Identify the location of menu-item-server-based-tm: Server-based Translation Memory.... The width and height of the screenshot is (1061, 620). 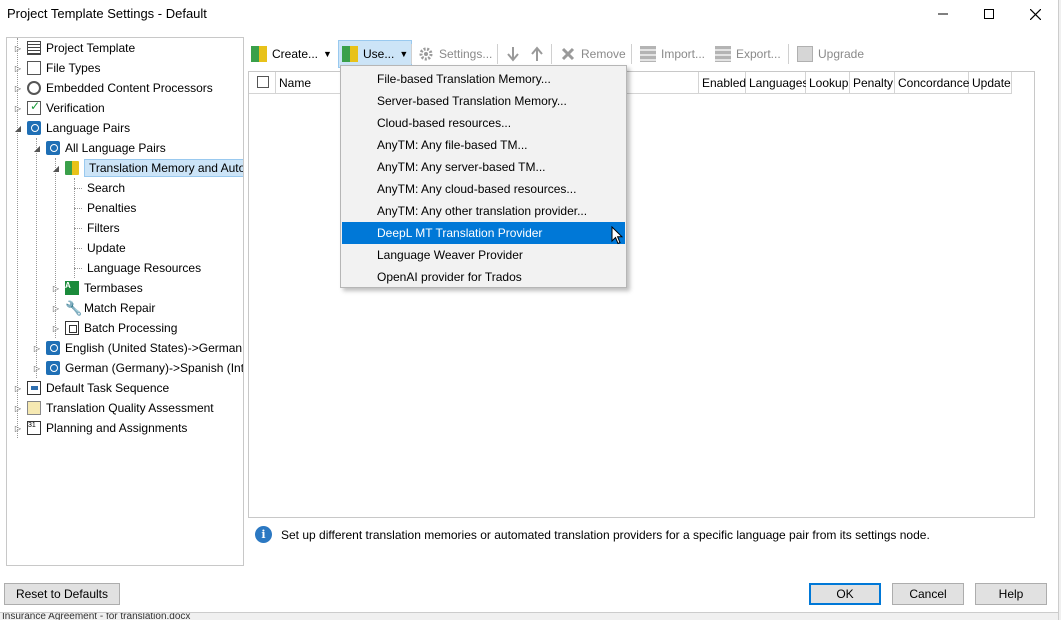
(483, 101).